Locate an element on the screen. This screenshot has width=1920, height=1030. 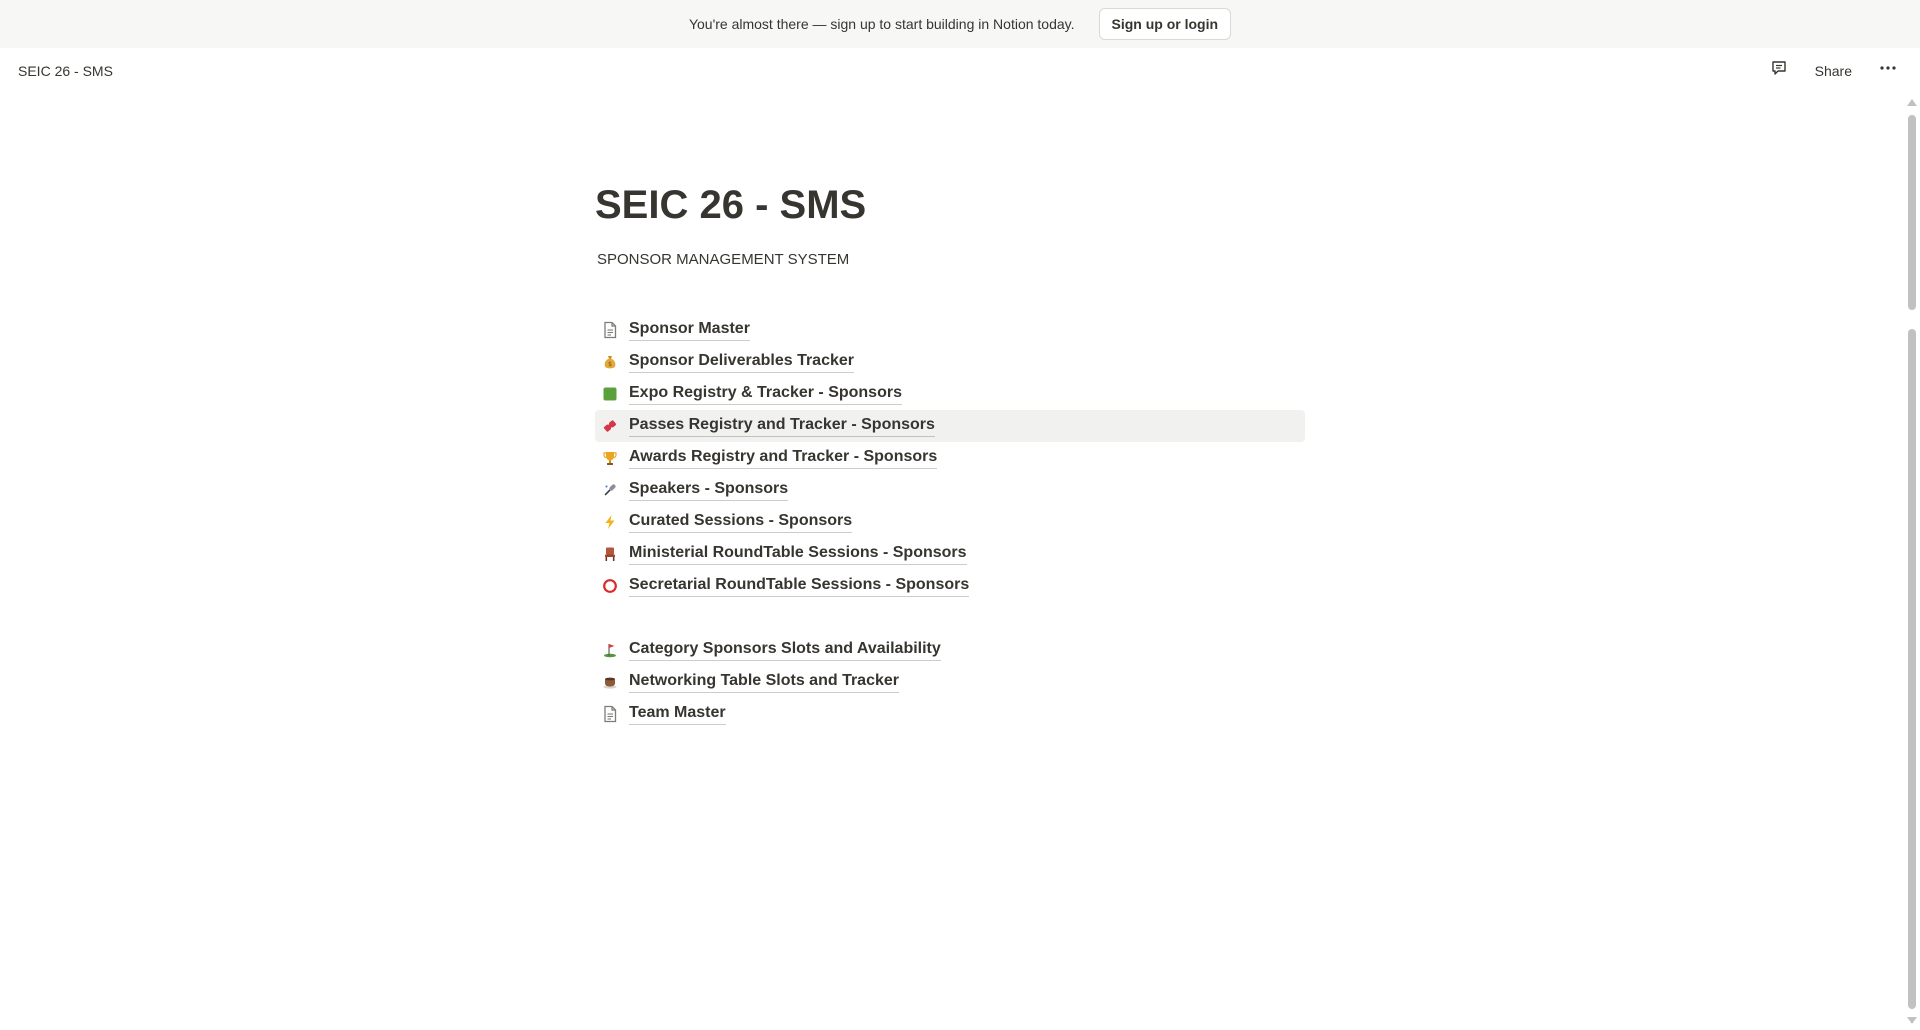
link-awards-registry: Awards Registry and Tracker - Sponsors is located at coordinates (950, 458).